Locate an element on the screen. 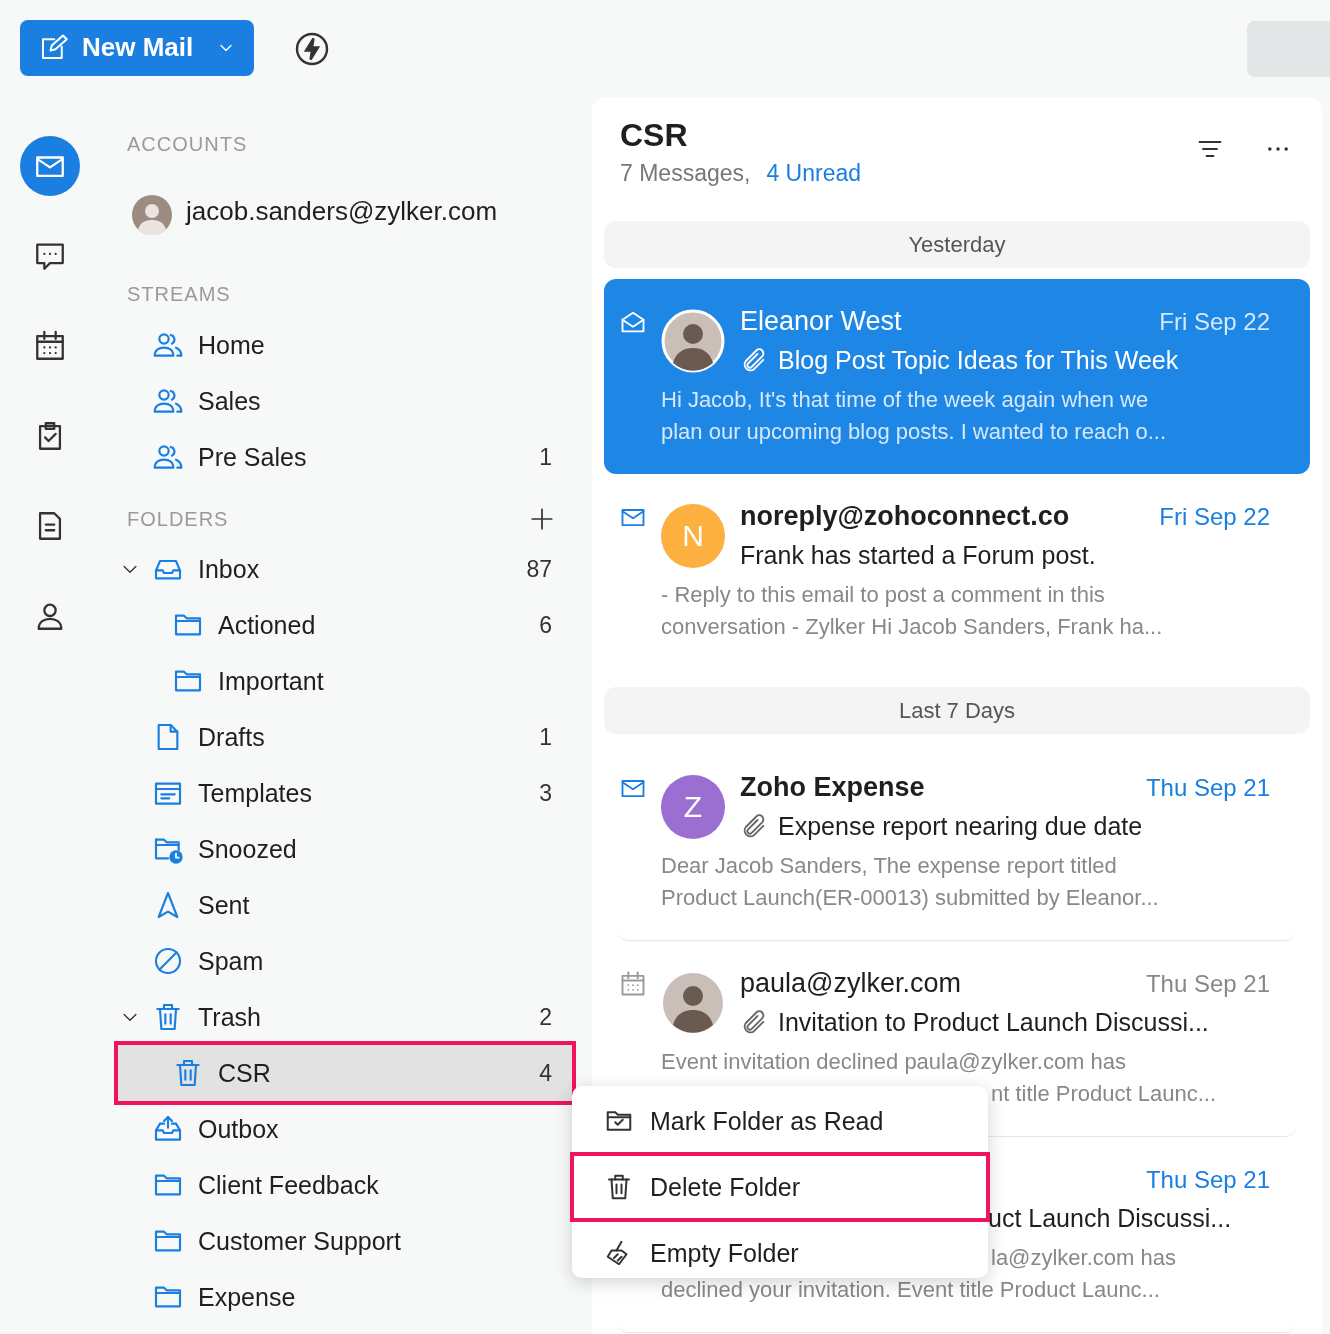  account-email: jacob.sanders@zylker.com is located at coordinates (342, 211).